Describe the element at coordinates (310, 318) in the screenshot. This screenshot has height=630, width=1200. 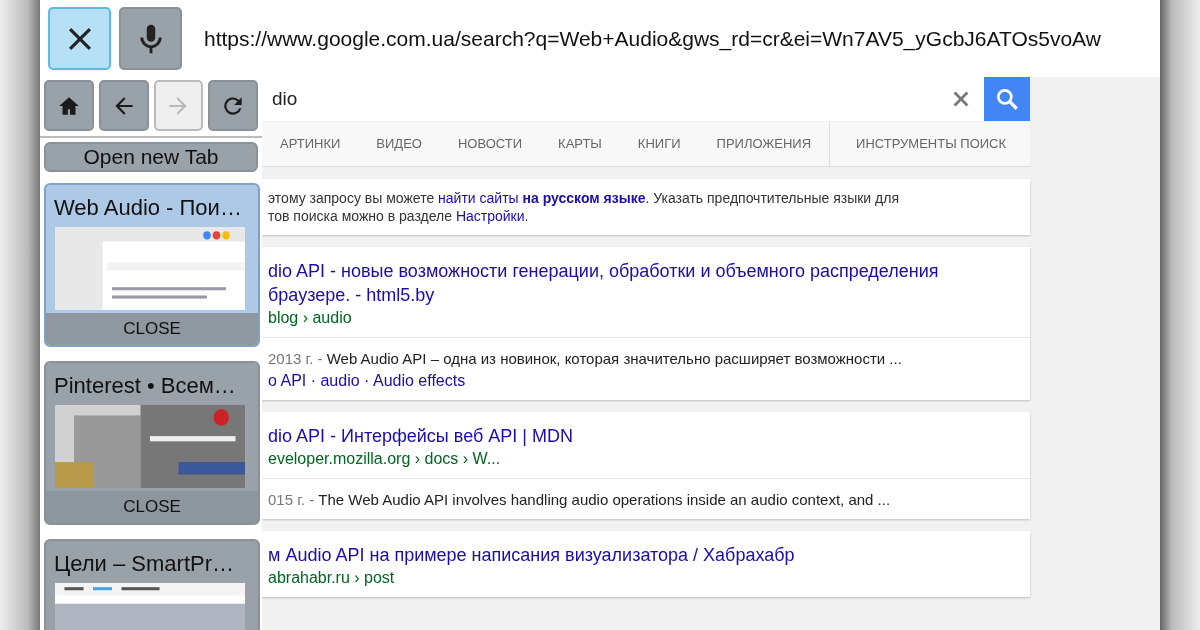
I see `result-url: blog › audio` at that location.